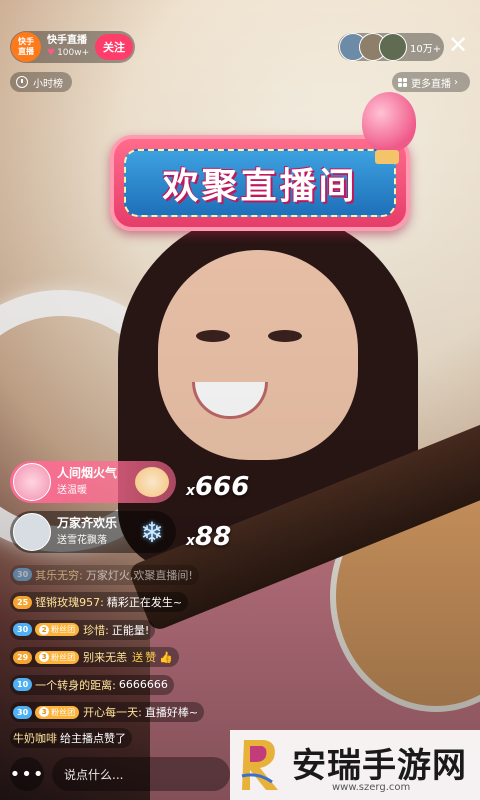  What do you see at coordinates (105, 657) in the screenshot?
I see `comment-user: 别来无恙` at bounding box center [105, 657].